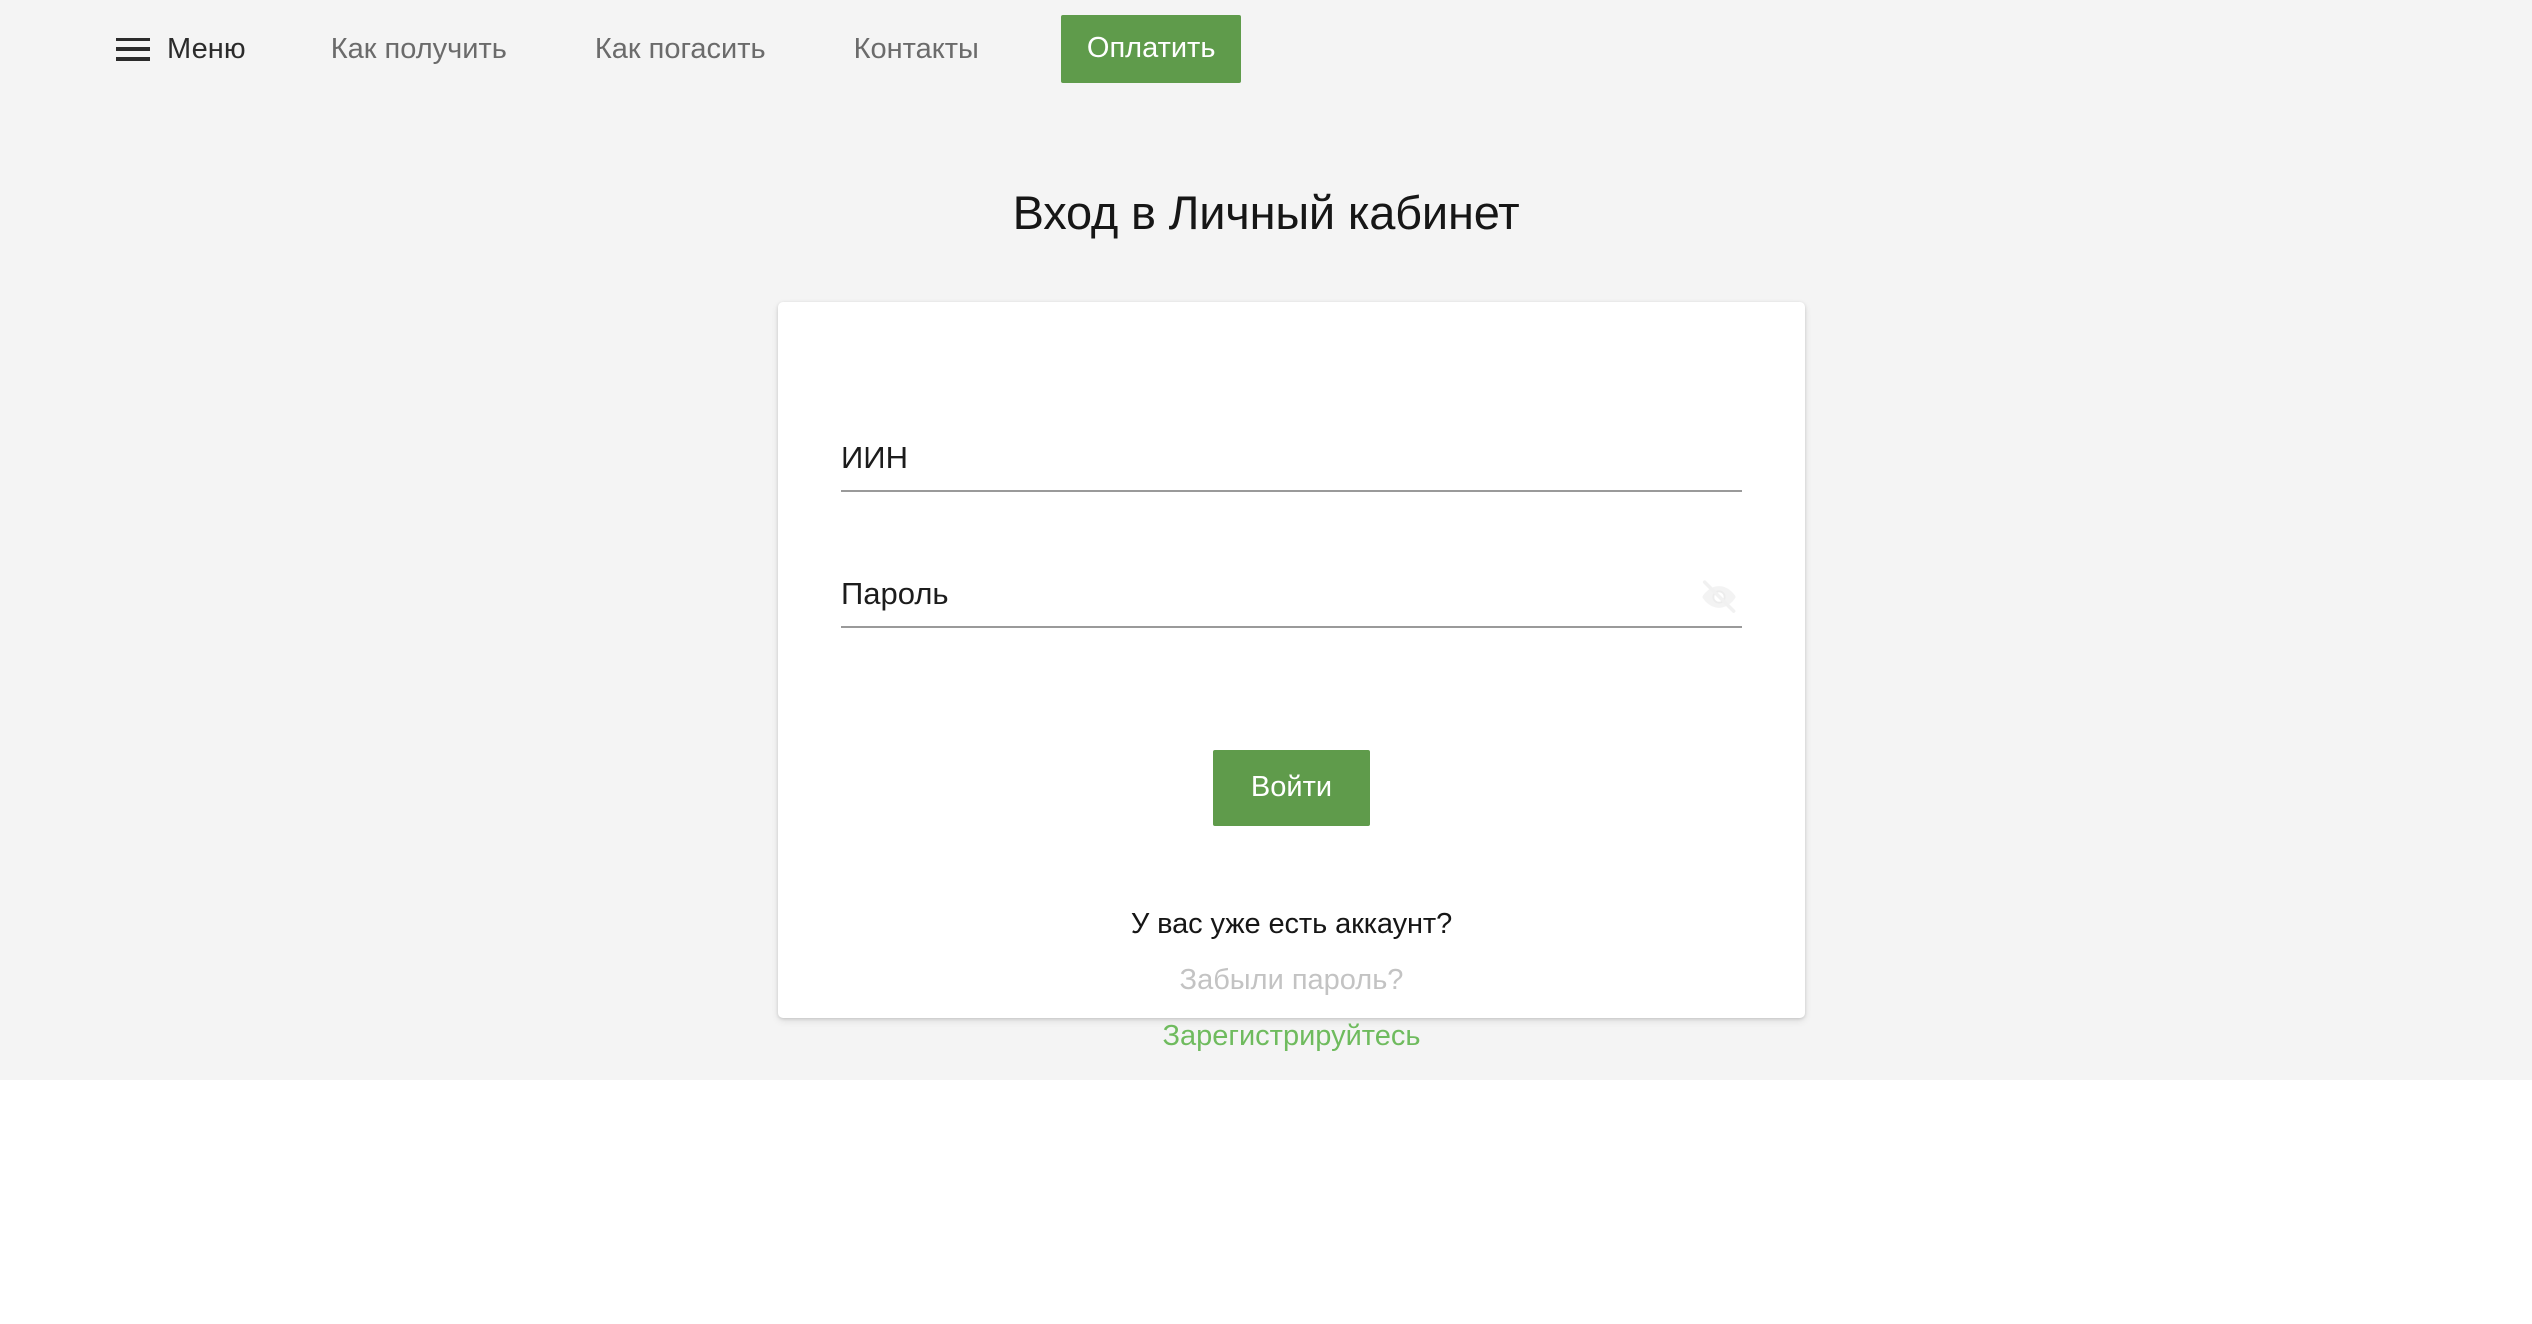 Image resolution: width=2532 pixels, height=1324 pixels. What do you see at coordinates (1291, 924) in the screenshot?
I see `have-account-text: У вас уже есть аккаунт?` at bounding box center [1291, 924].